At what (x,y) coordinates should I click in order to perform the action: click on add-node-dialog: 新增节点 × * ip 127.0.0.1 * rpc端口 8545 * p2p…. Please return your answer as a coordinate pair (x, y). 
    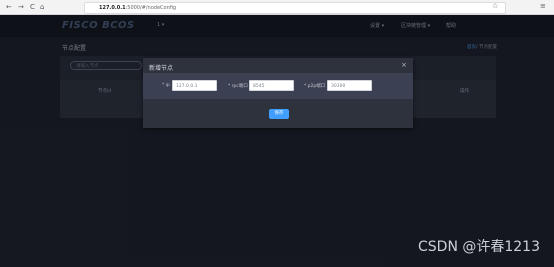
    Looking at the image, I should click on (278, 93).